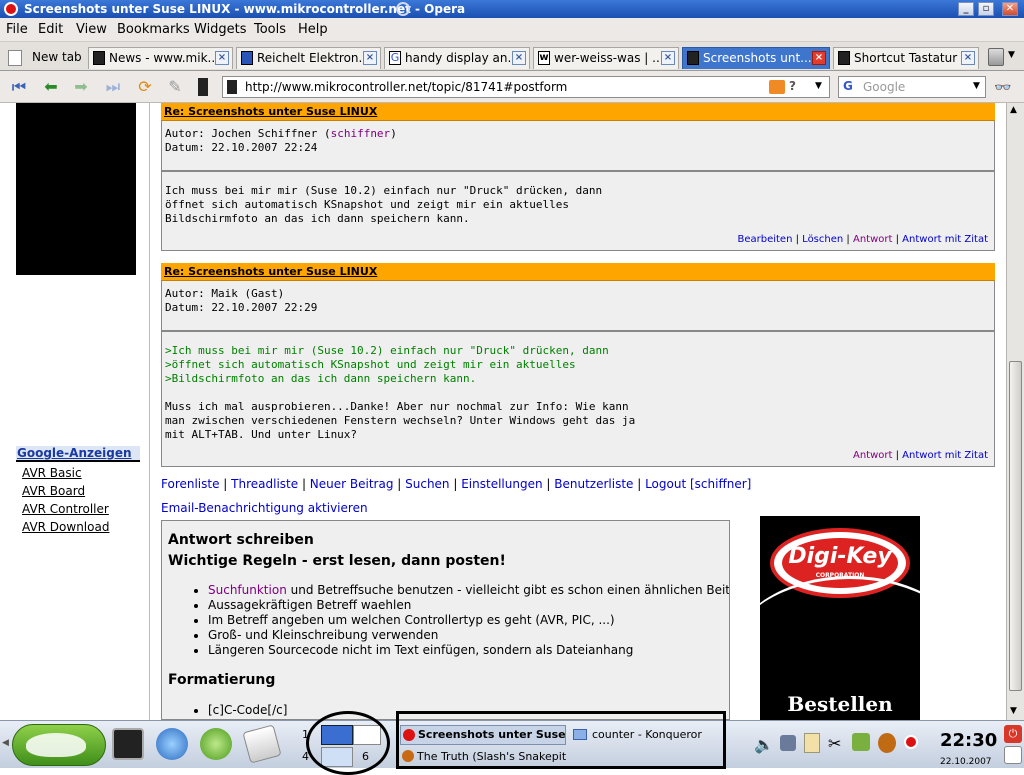 The width and height of the screenshot is (1024, 775). I want to click on nav-benutzerliste: Benutzerliste, so click(593, 484).